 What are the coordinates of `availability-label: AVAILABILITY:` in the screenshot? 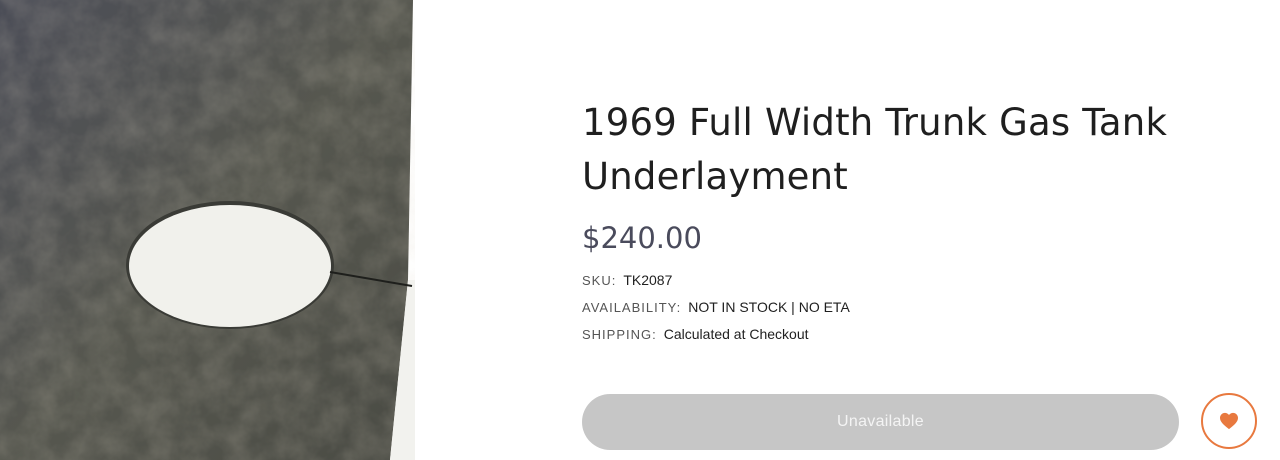 It's located at (632, 307).